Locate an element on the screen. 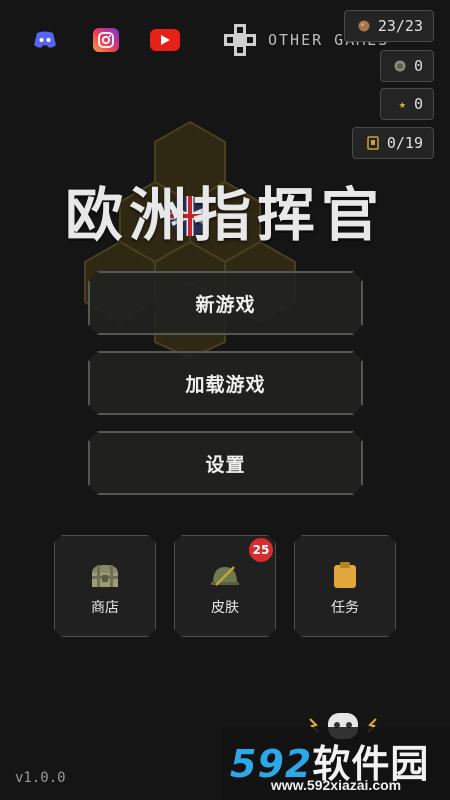 The width and height of the screenshot is (450, 800). discord-icon is located at coordinates (45, 39).